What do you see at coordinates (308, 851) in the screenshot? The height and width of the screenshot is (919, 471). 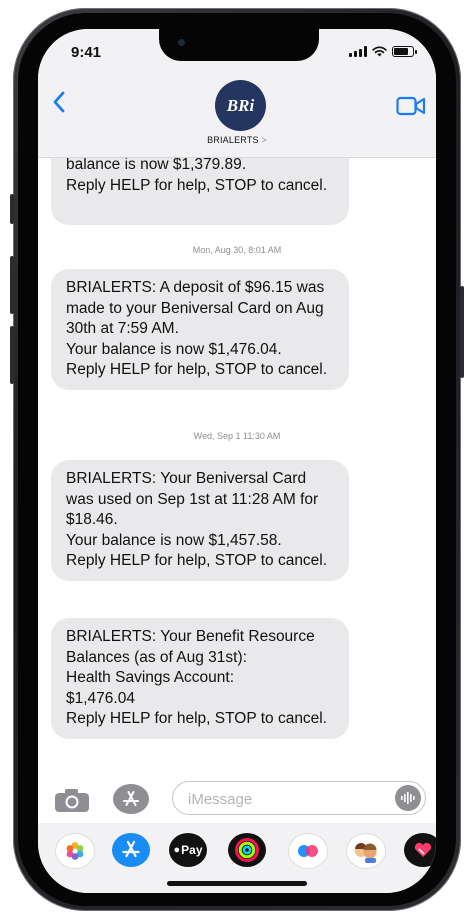 I see `digital-touch-icon` at bounding box center [308, 851].